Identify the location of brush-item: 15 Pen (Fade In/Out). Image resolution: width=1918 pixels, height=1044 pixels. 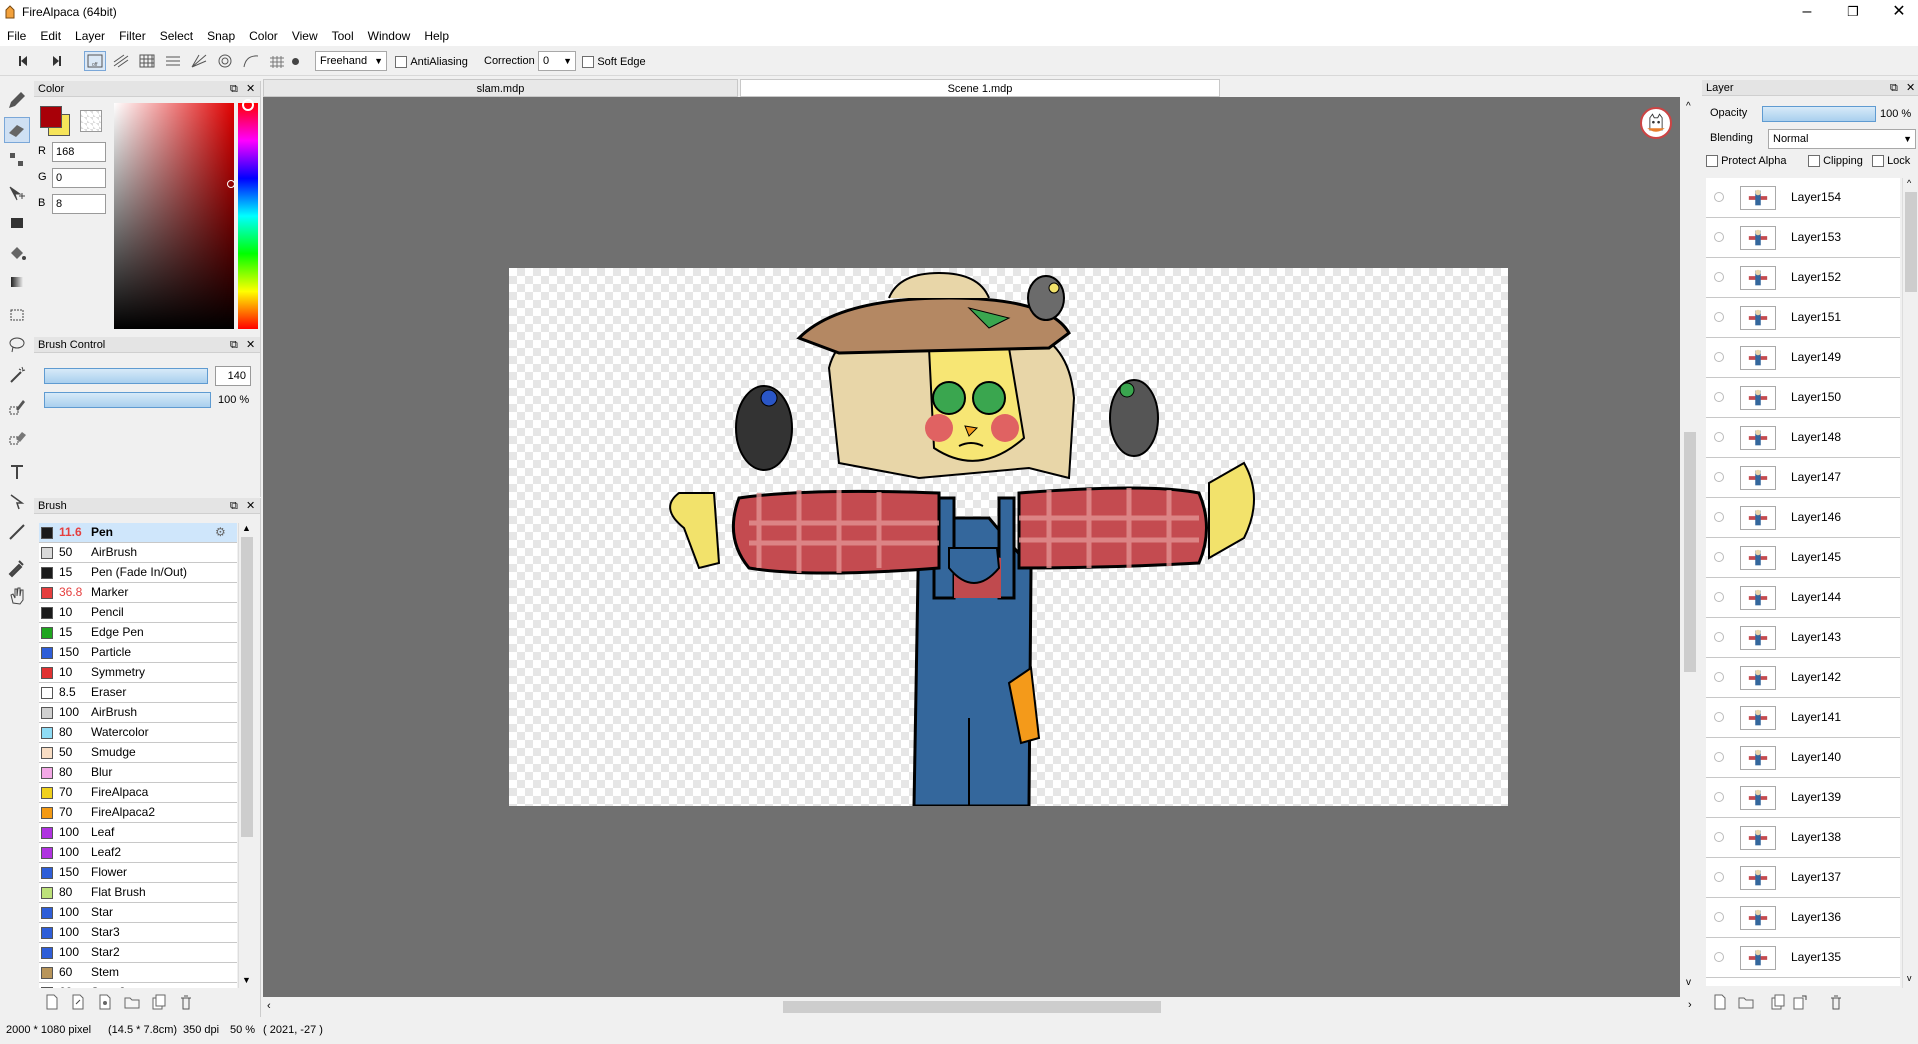
(138, 573).